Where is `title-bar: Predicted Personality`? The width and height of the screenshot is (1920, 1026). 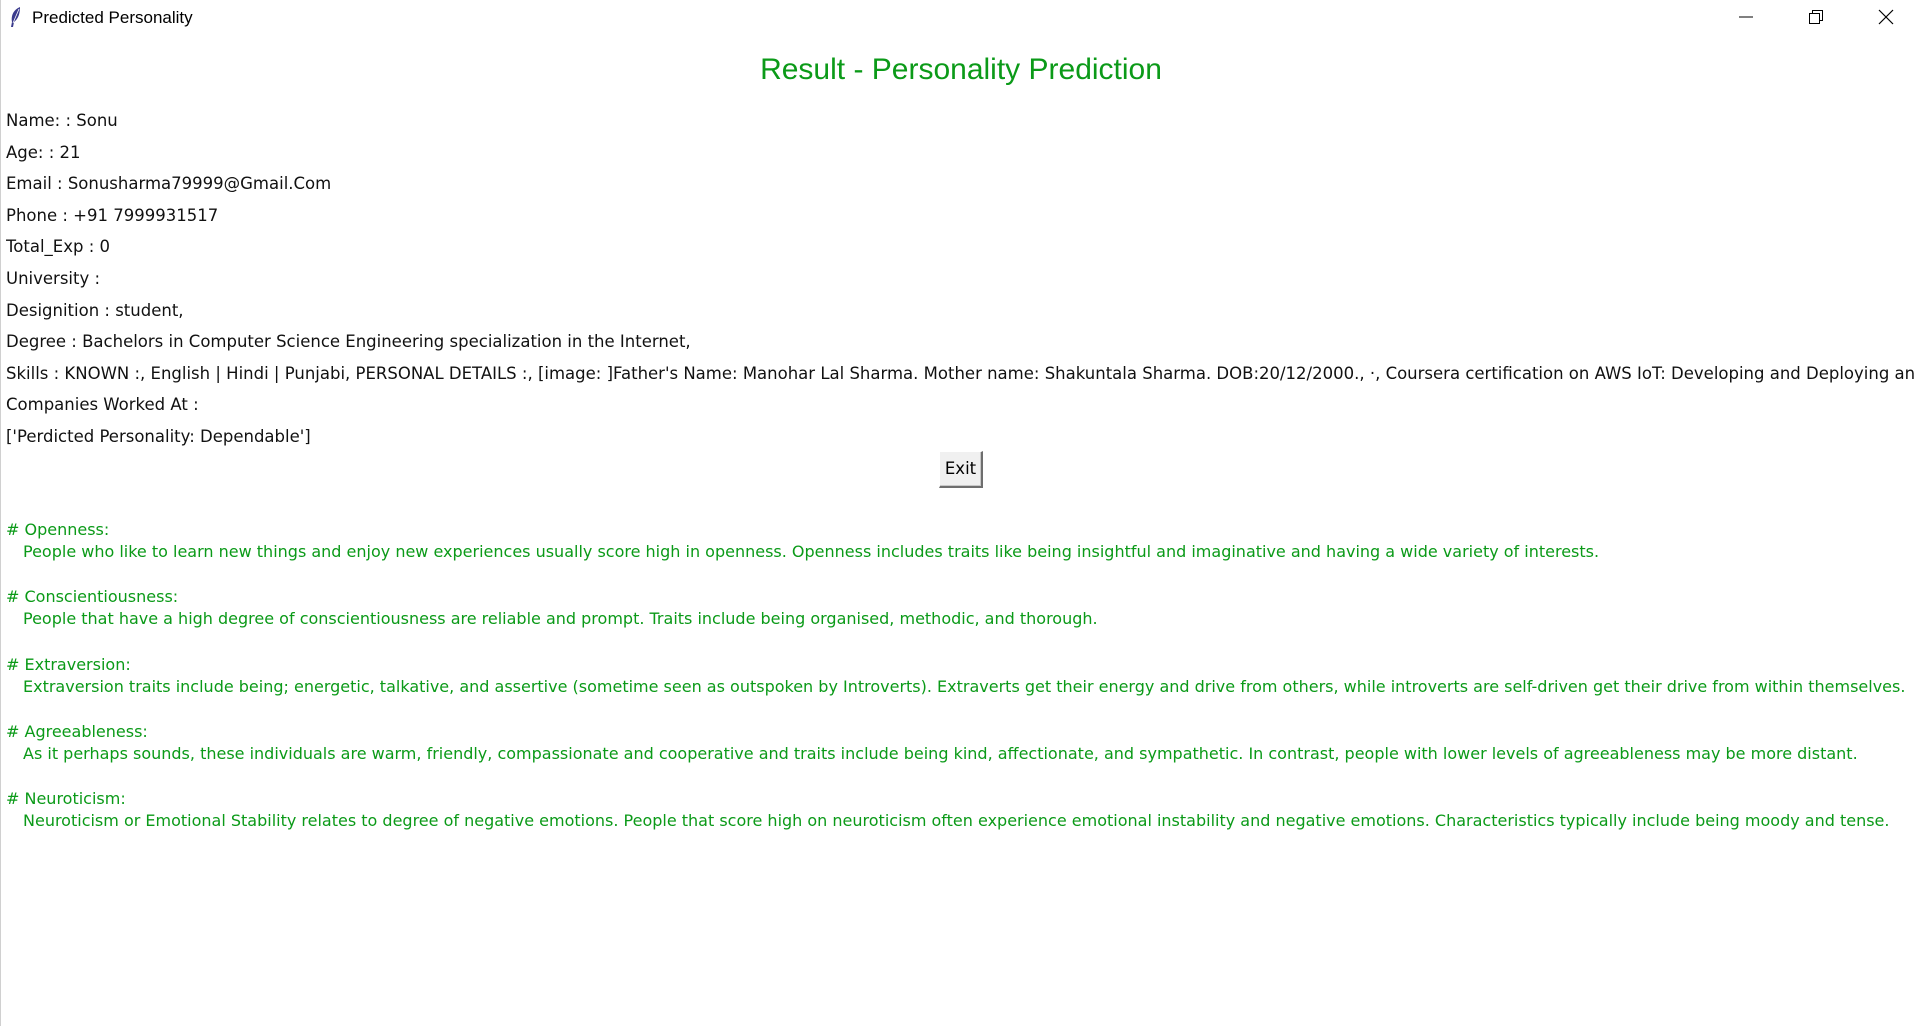 title-bar: Predicted Personality is located at coordinates (960, 18).